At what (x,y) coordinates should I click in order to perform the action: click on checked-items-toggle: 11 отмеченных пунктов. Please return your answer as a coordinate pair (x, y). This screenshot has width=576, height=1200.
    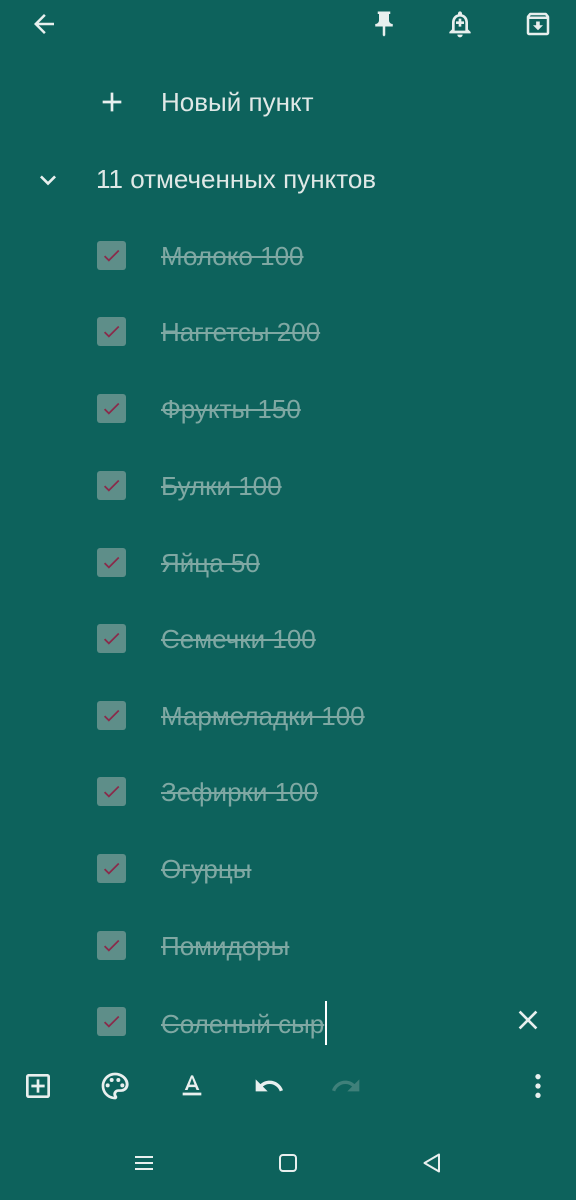
    Looking at the image, I should click on (288, 179).